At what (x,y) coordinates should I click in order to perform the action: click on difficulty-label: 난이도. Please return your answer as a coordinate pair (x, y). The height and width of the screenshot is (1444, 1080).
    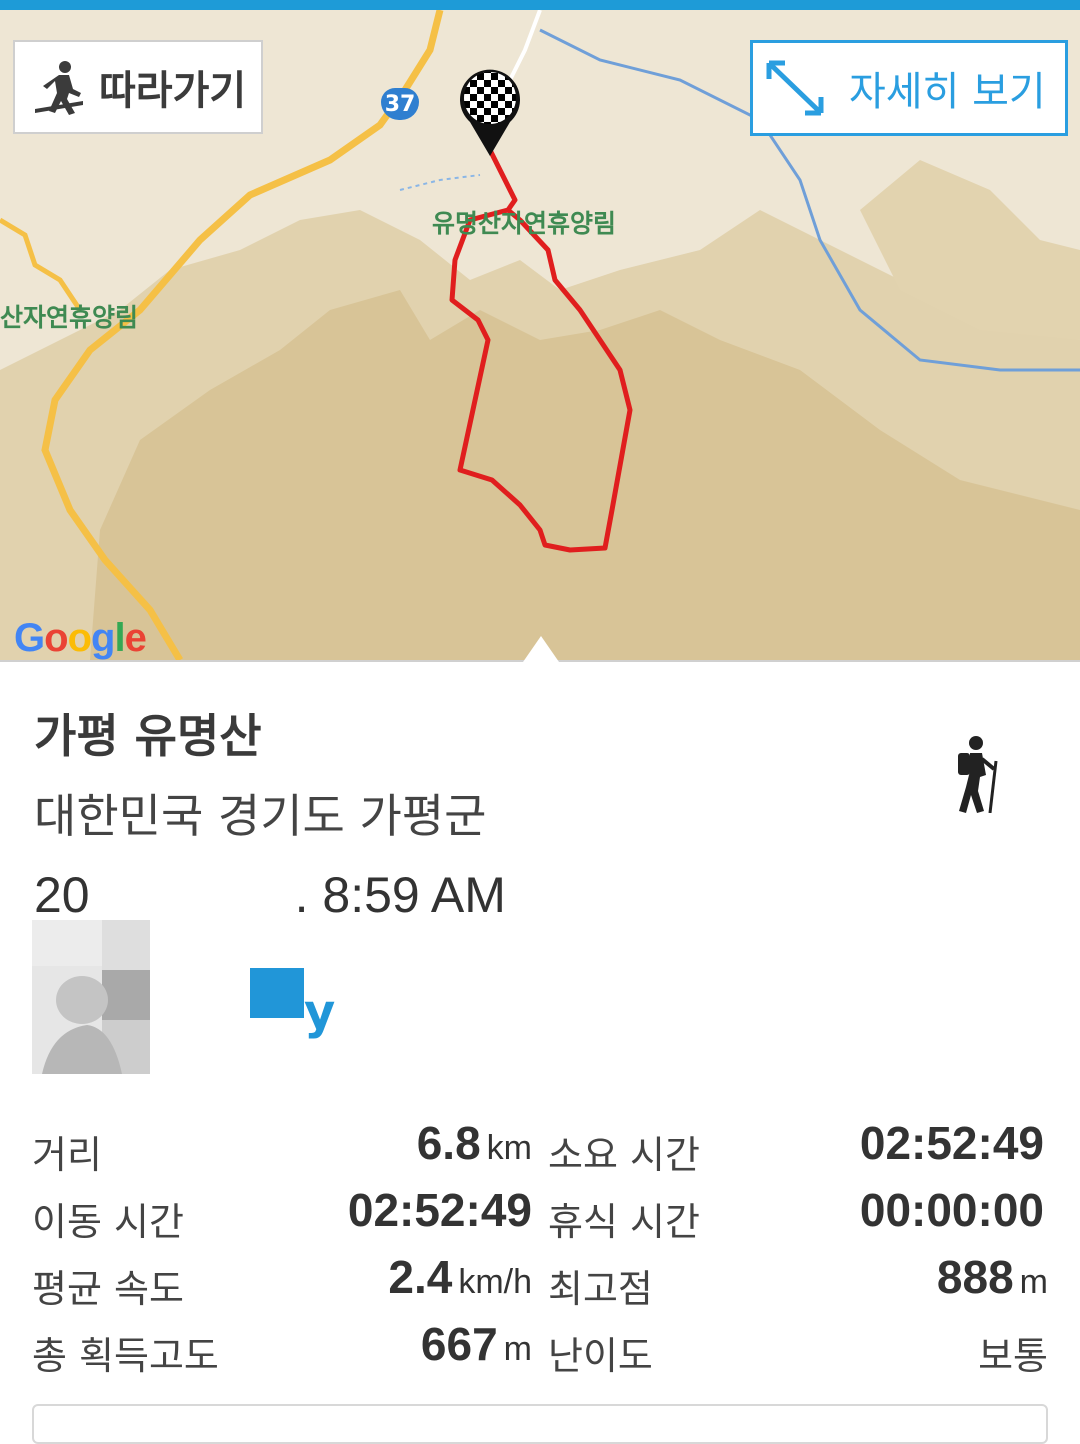
    Looking at the image, I should click on (600, 1356).